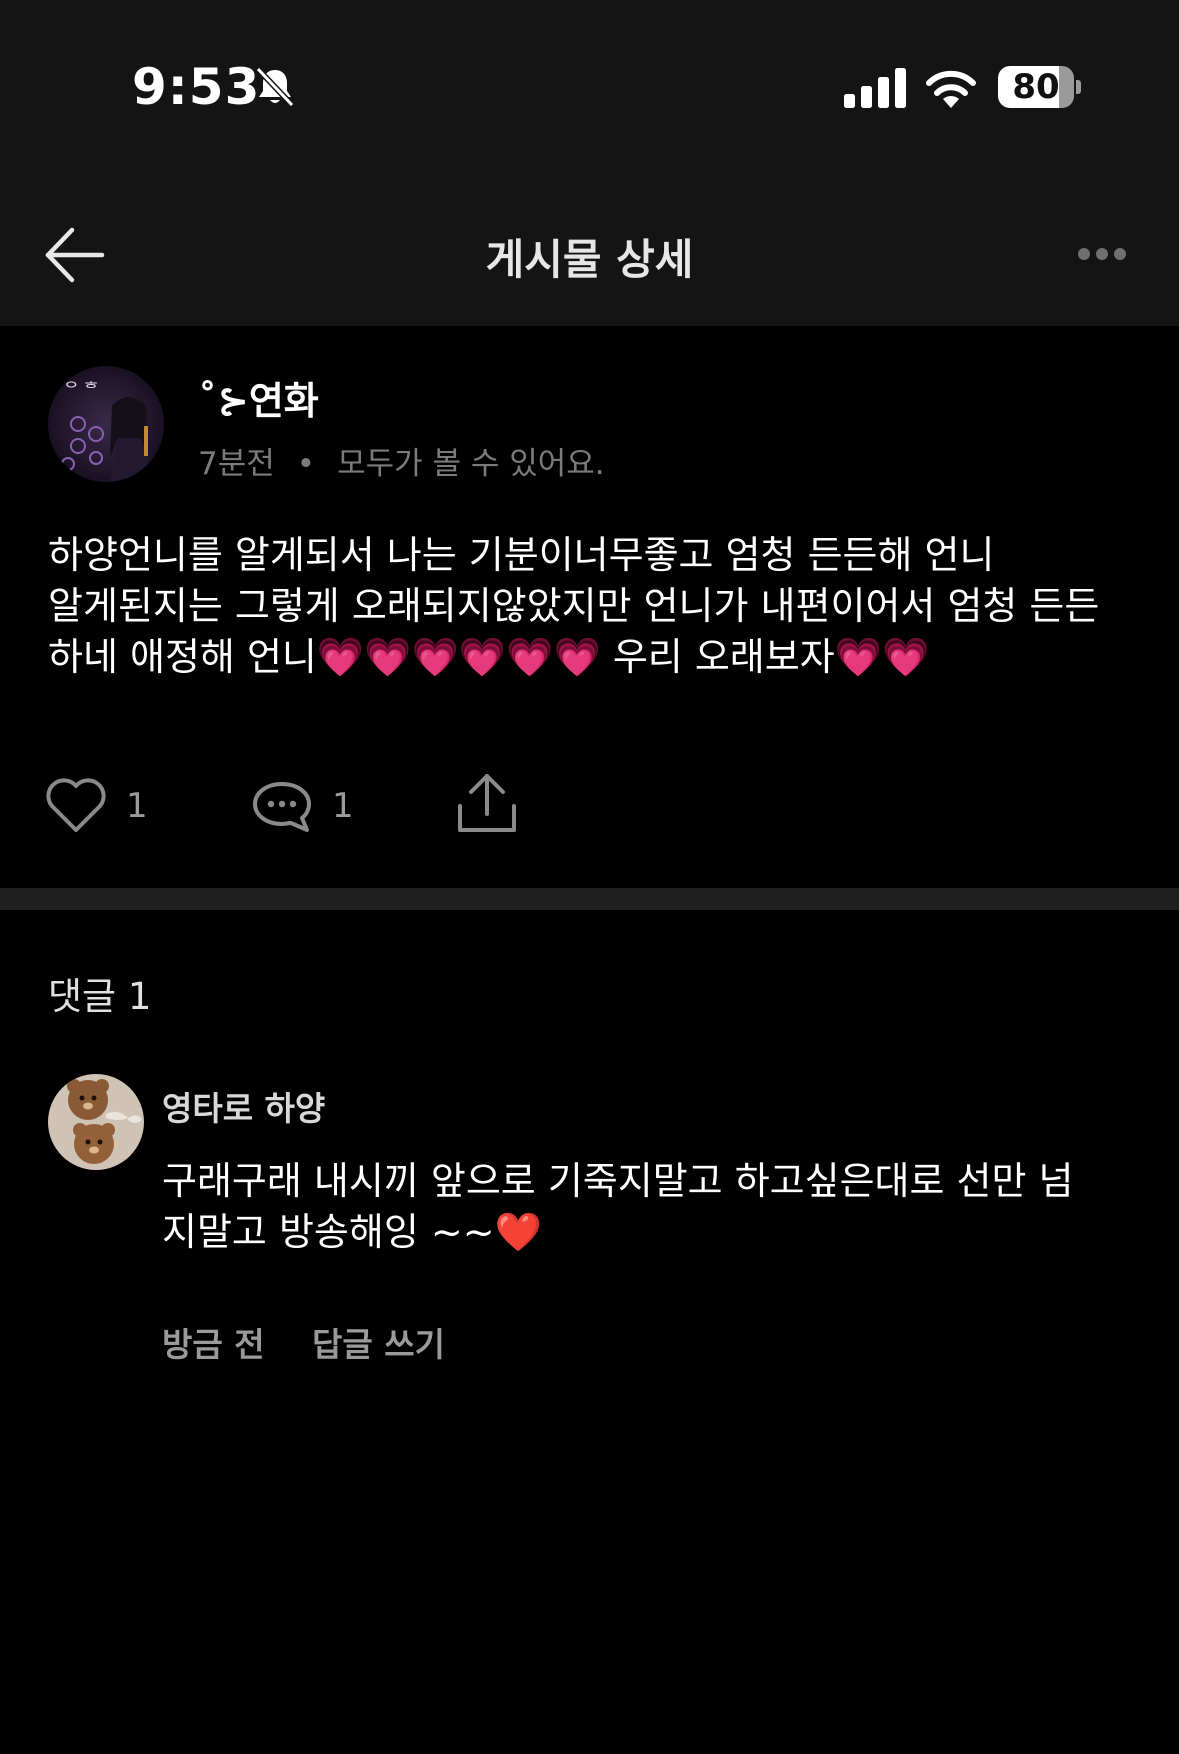 The width and height of the screenshot is (1179, 1754). What do you see at coordinates (1036, 87) in the screenshot?
I see `battery-percent: 80` at bounding box center [1036, 87].